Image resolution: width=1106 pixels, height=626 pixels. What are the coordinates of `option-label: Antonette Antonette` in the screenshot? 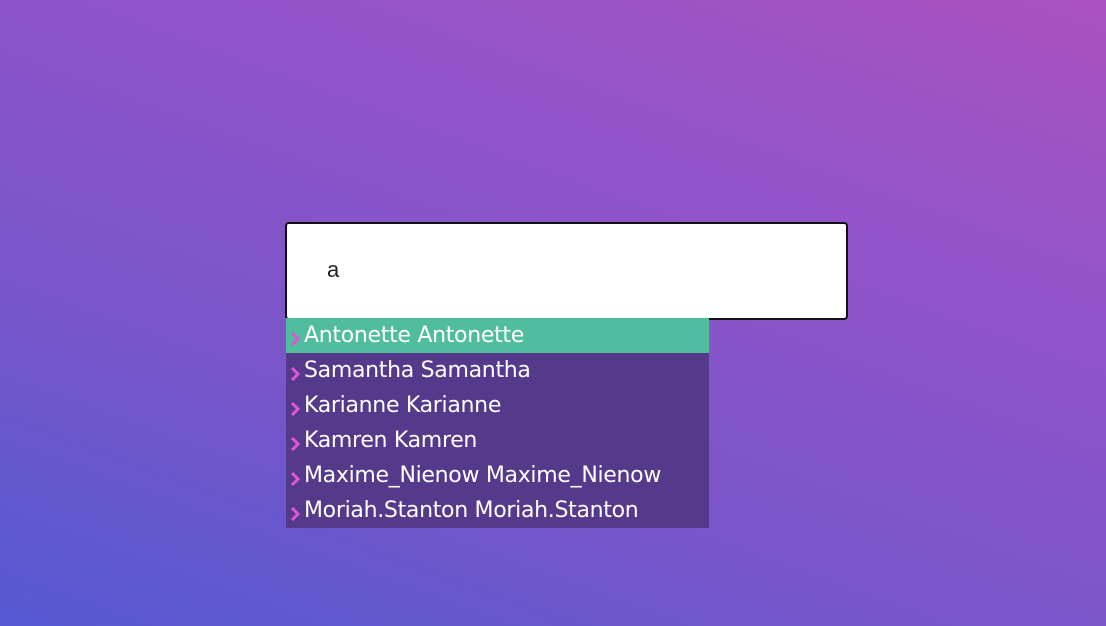 It's located at (414, 335).